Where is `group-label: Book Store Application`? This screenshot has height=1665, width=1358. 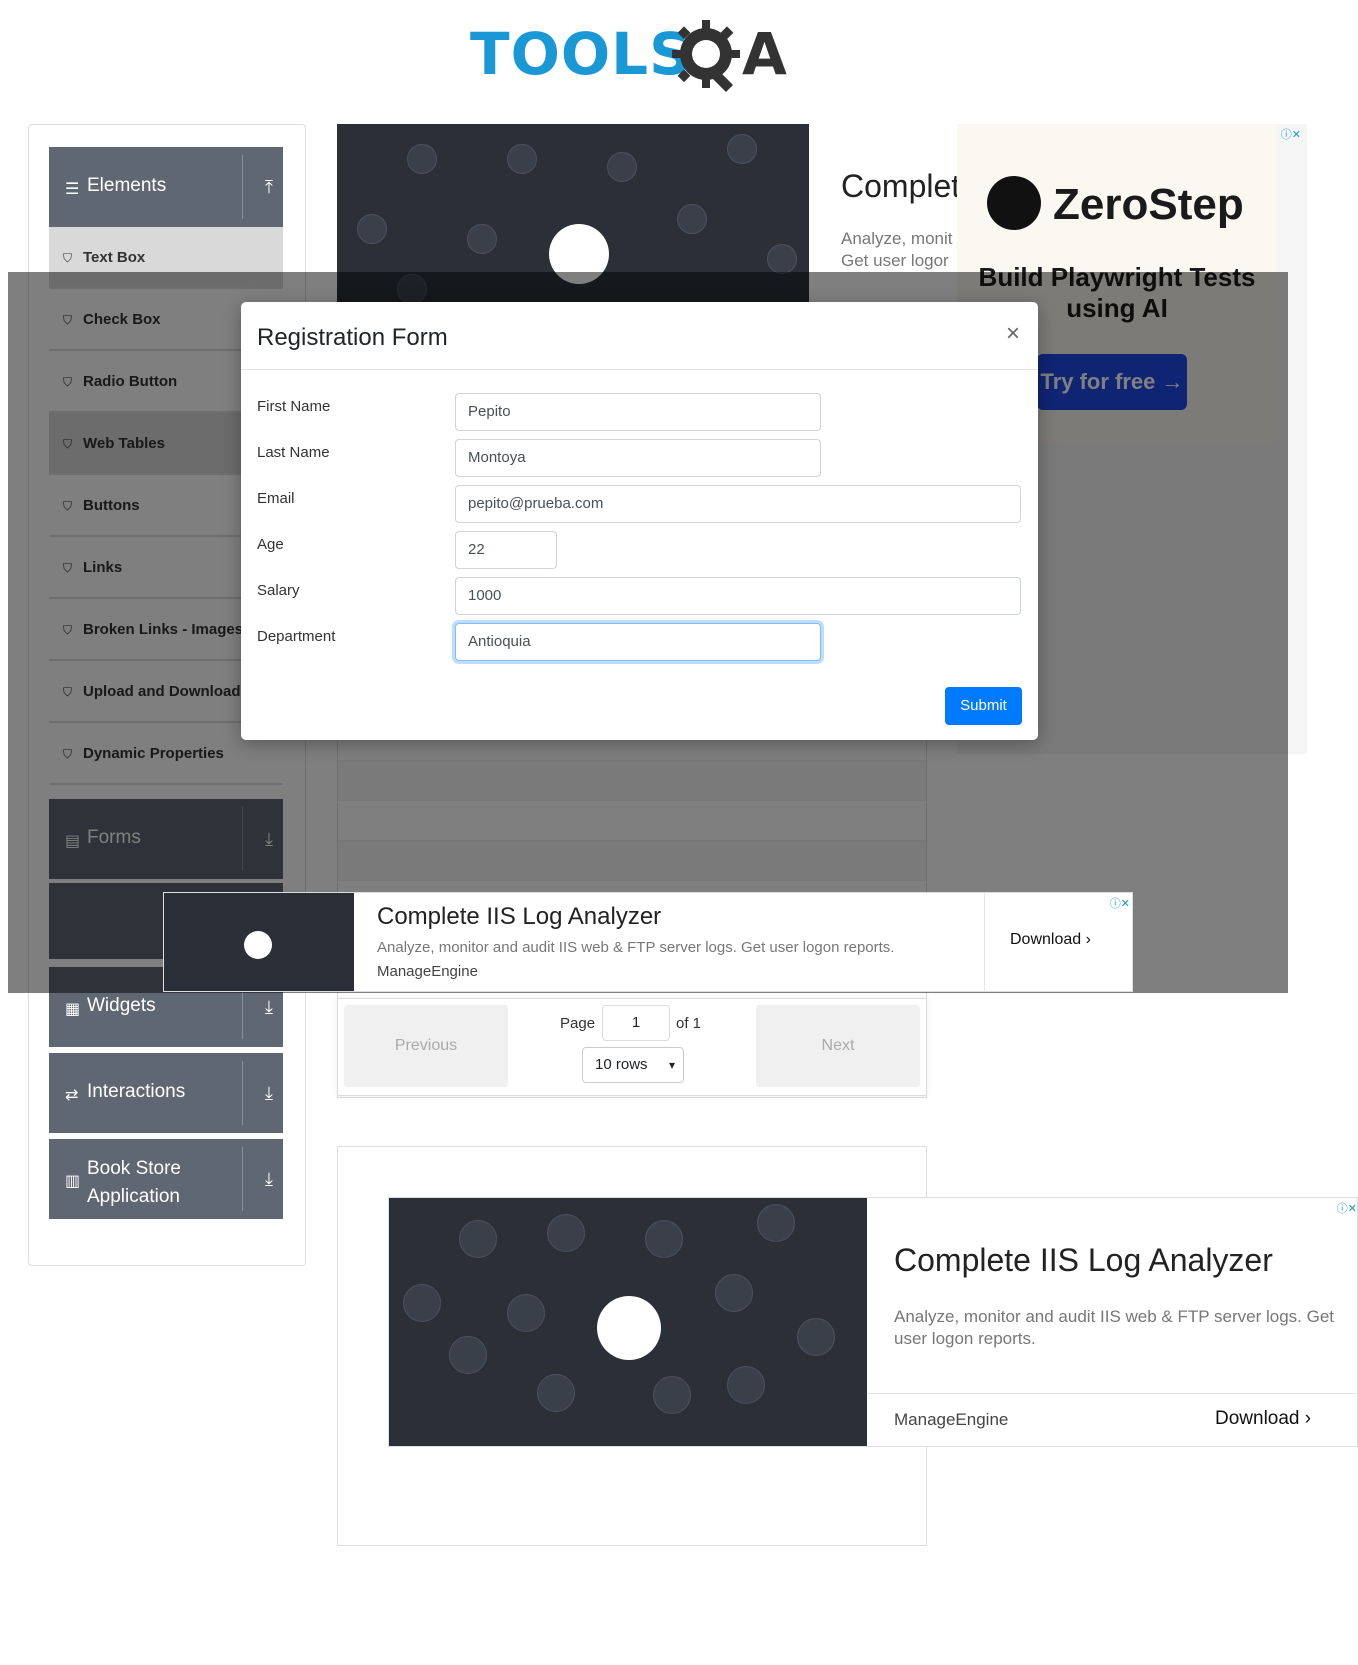
group-label: Book Store Application is located at coordinates (134, 1183).